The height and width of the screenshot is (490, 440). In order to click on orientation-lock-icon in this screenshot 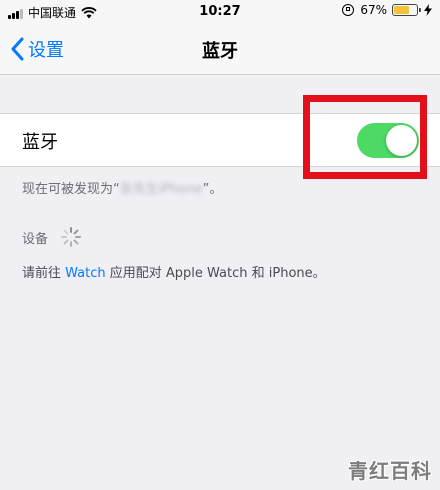, I will do `click(348, 10)`.